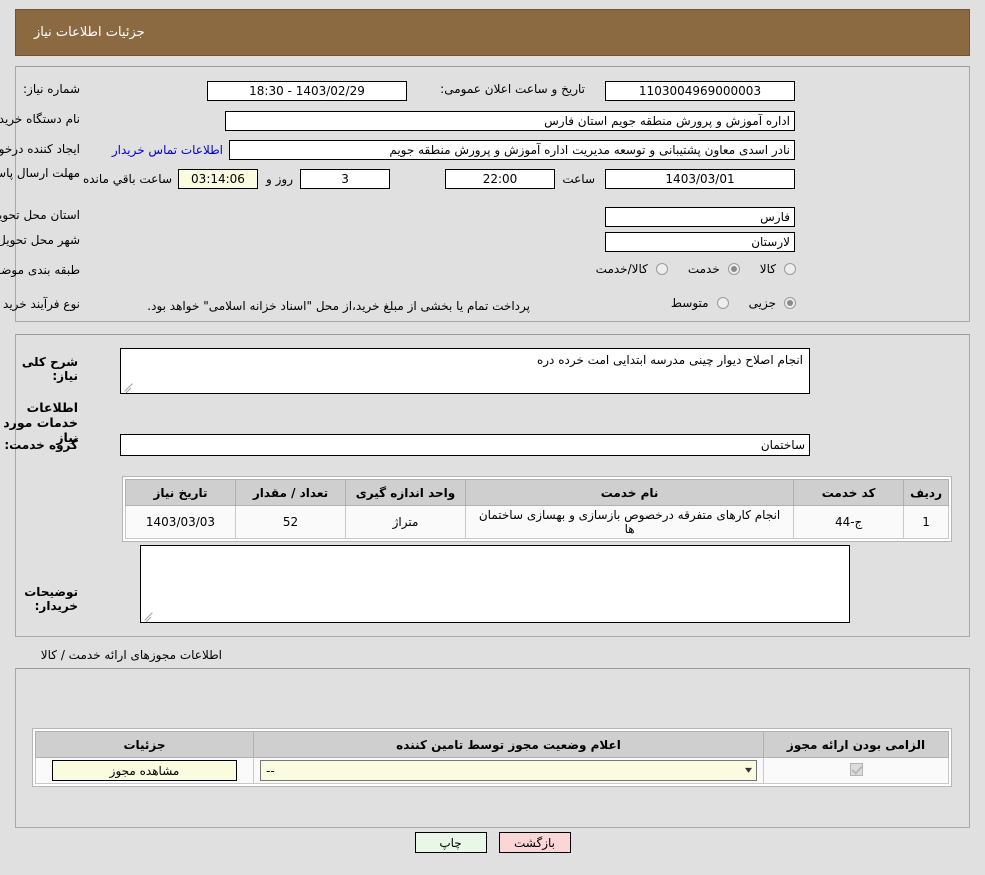  What do you see at coordinates (578, 179) in the screenshot?
I see `deadline-hour-label: ساعت` at bounding box center [578, 179].